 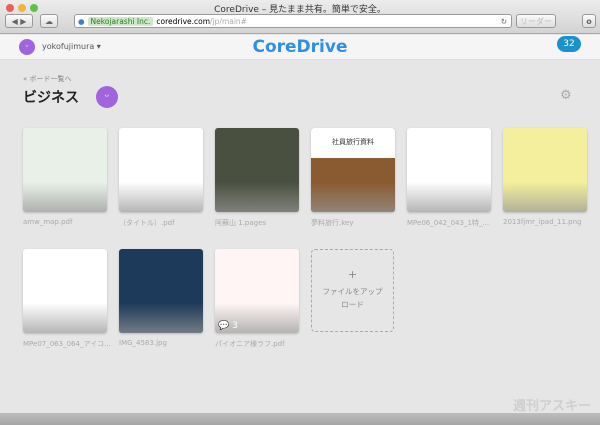 I want to click on board-member-avatar: ᵕ, so click(x=107, y=97).